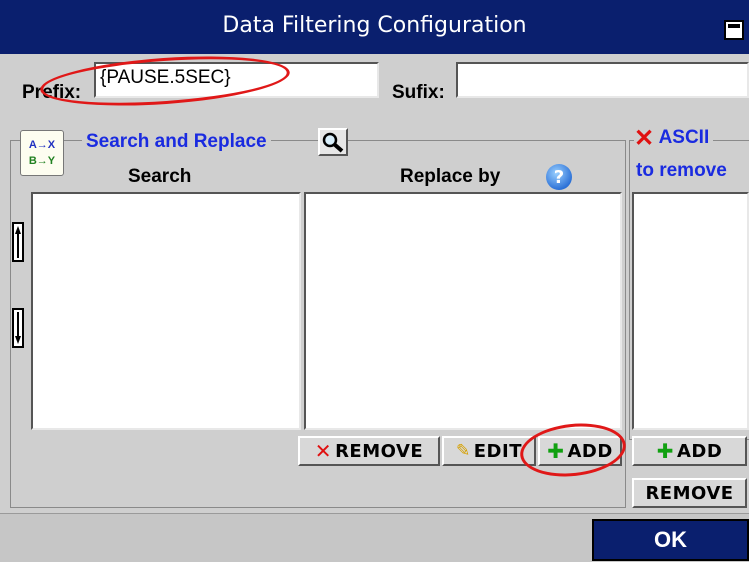  Describe the element at coordinates (236, 80) in the screenshot. I see `prefix-input: {PAUSE.5SEC}` at that location.